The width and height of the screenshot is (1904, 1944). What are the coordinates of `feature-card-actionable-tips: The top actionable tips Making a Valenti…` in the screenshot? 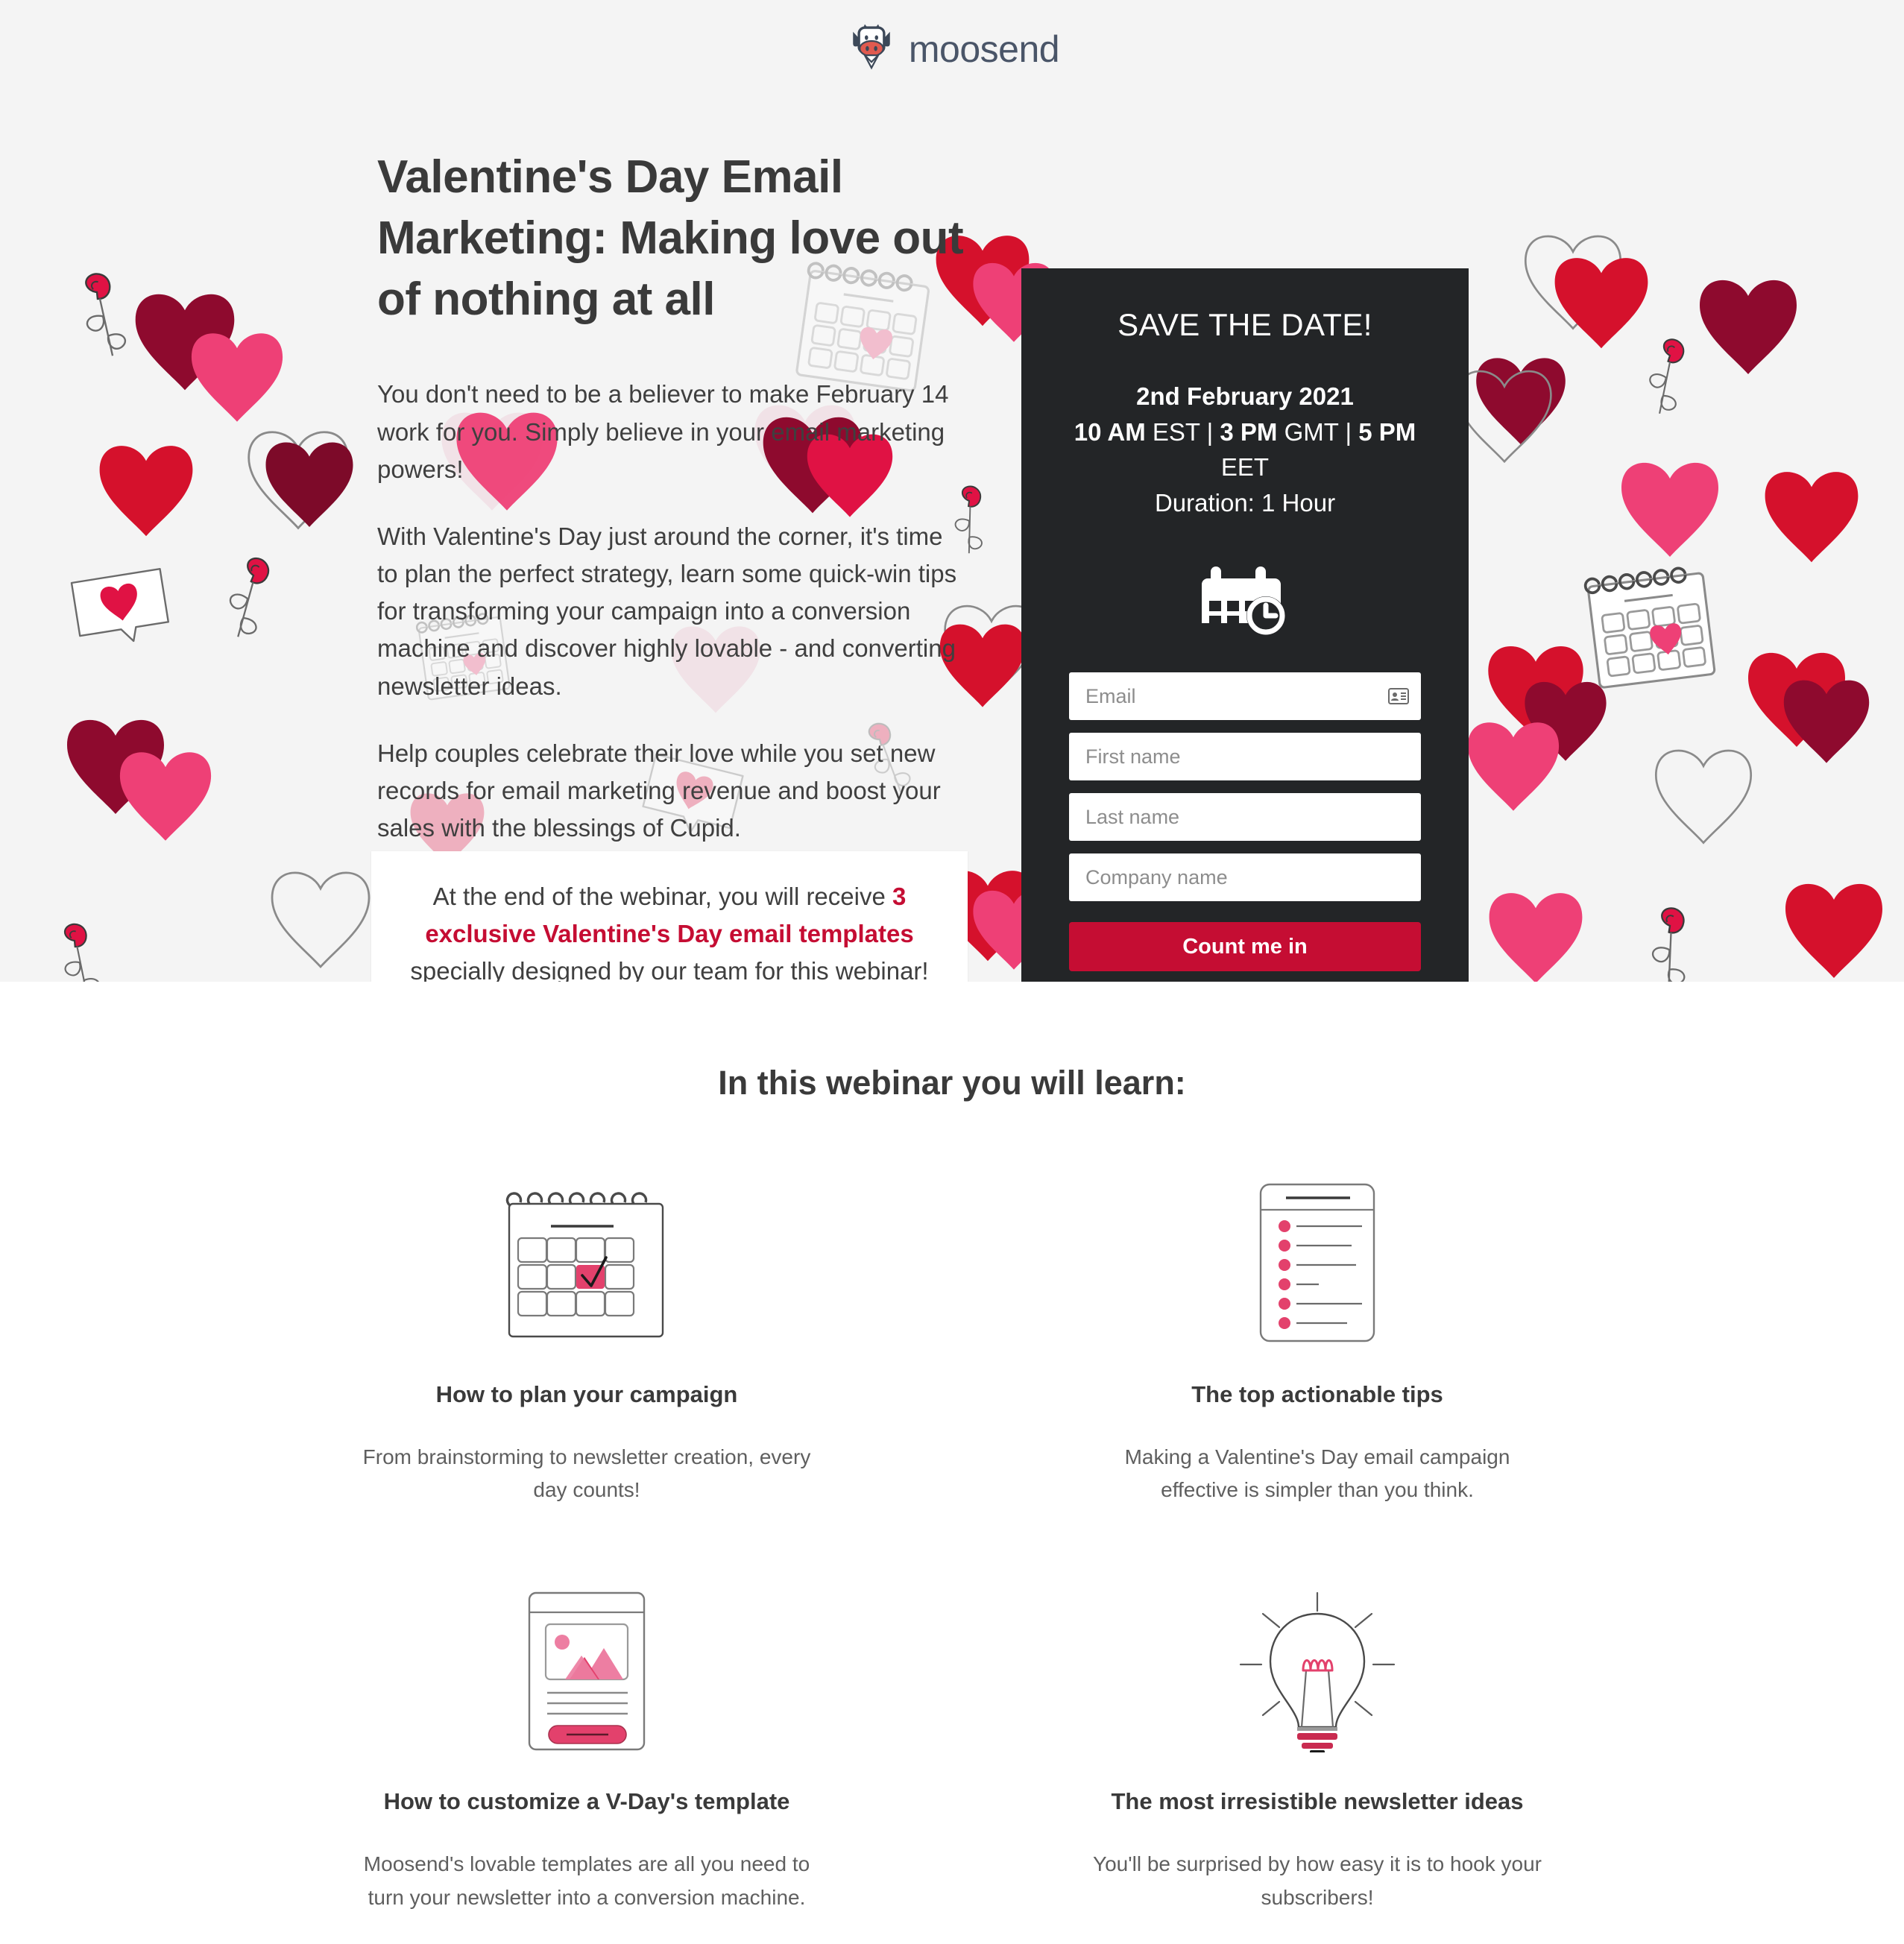 It's located at (1317, 1333).